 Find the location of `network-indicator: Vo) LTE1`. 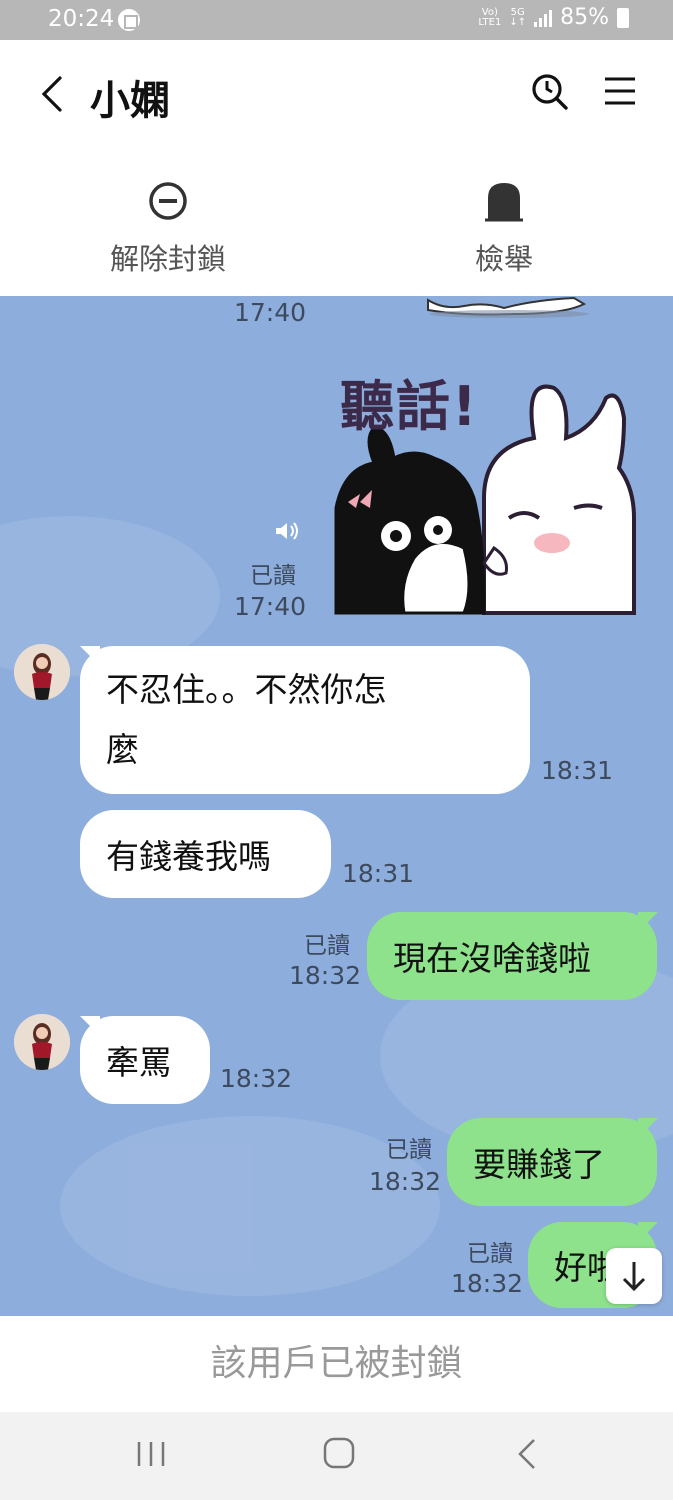

network-indicator: Vo) LTE1 is located at coordinates (490, 17).